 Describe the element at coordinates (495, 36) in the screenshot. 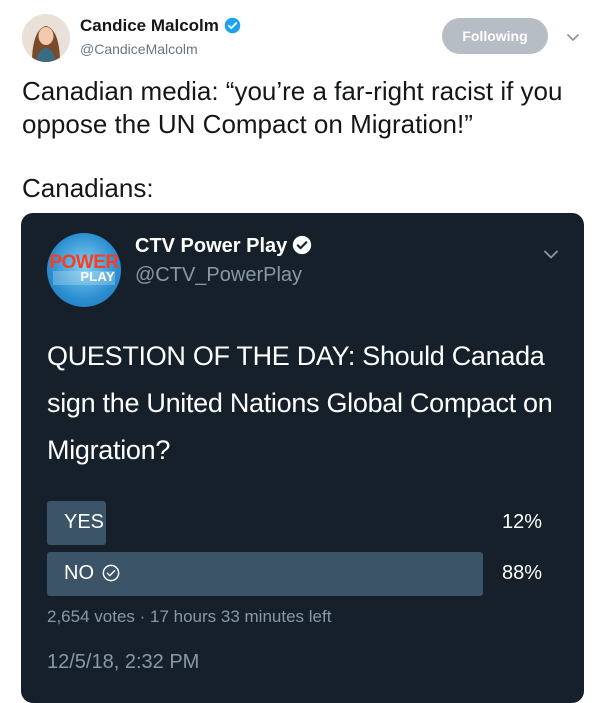

I see `following-button: Following` at that location.